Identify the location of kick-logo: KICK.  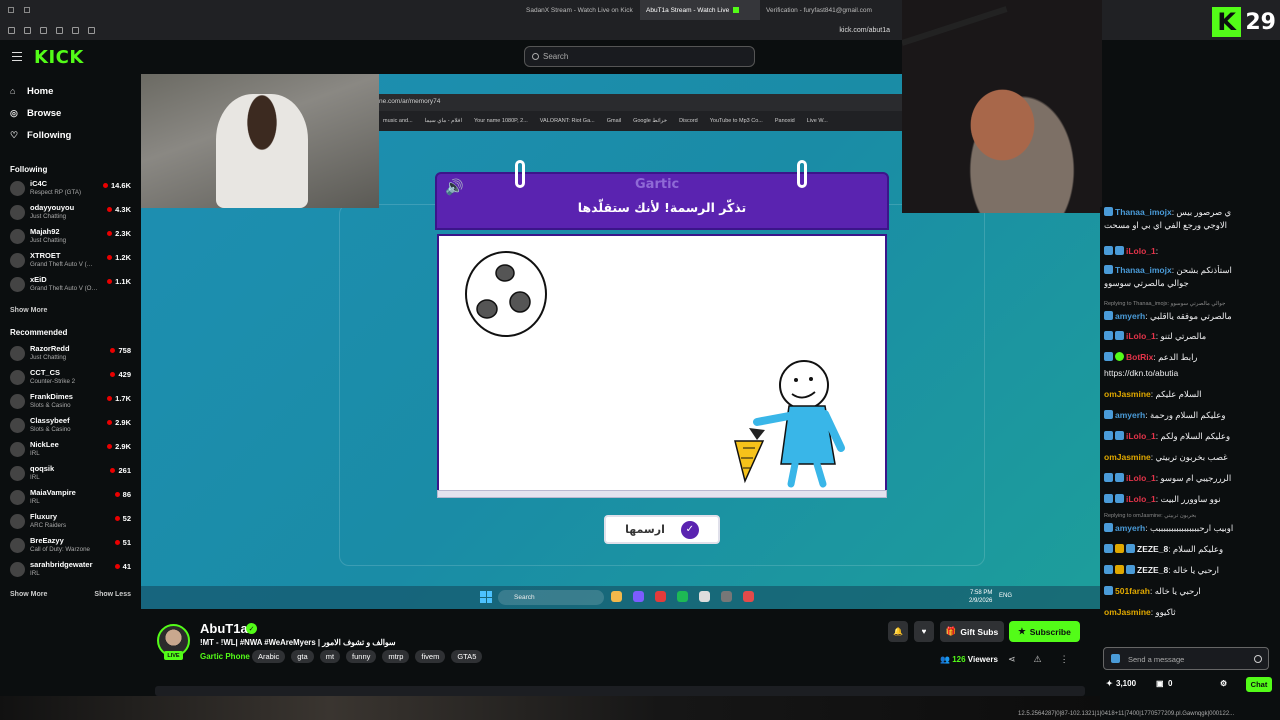
(59, 57).